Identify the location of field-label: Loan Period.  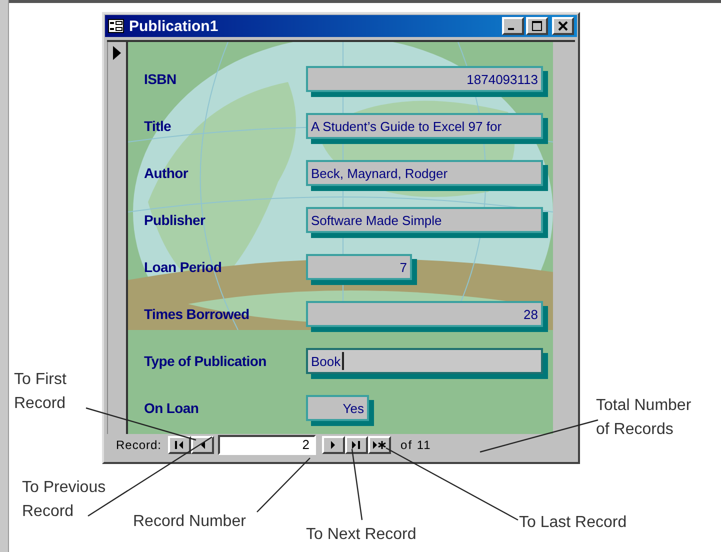
(183, 267).